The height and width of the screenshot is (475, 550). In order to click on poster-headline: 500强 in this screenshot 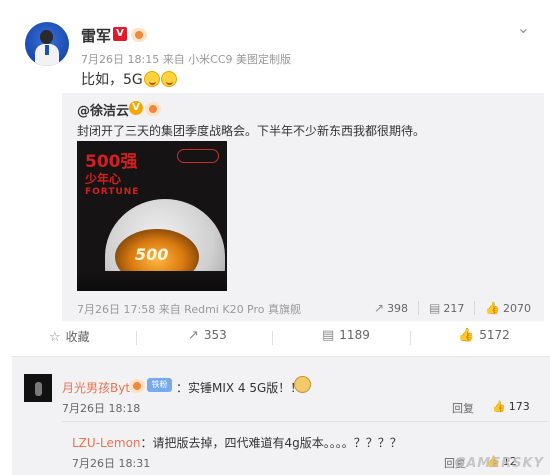, I will do `click(111, 162)`.